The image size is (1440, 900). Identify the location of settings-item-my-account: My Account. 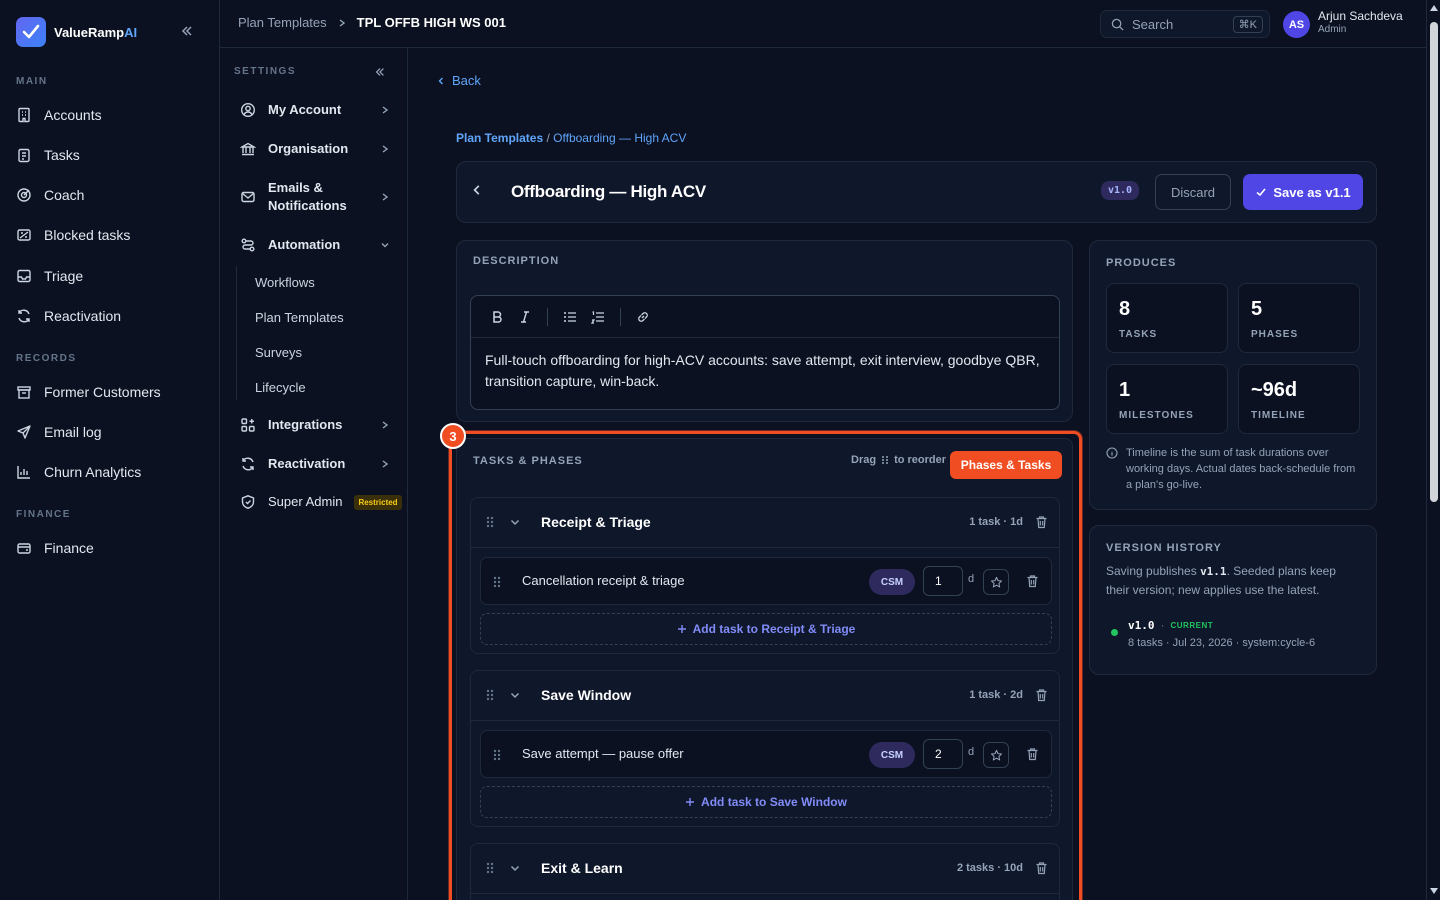
(315, 110).